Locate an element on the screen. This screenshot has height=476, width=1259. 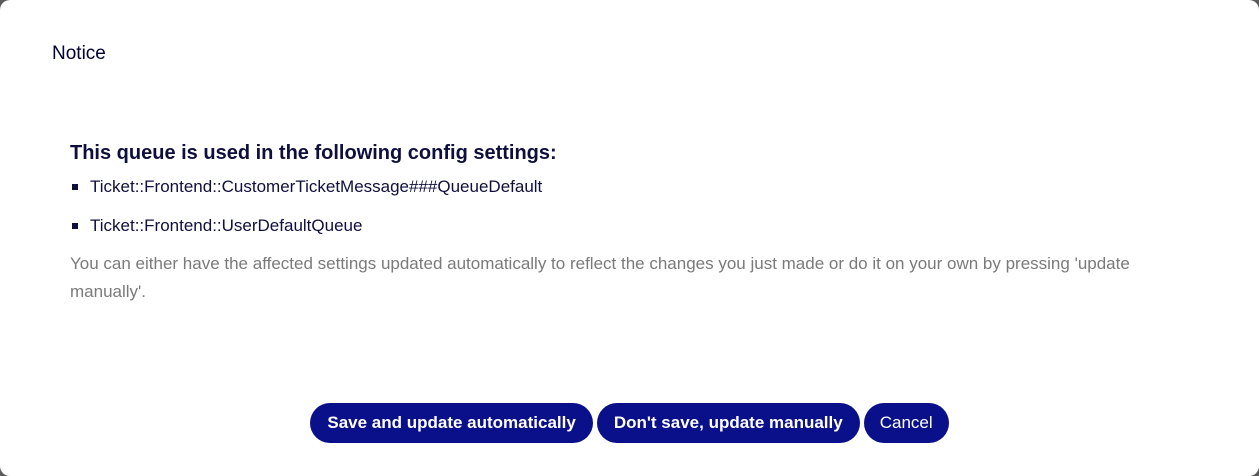
list-item: Ticket::Frontend::UserDefaultQueue is located at coordinates (630, 226).